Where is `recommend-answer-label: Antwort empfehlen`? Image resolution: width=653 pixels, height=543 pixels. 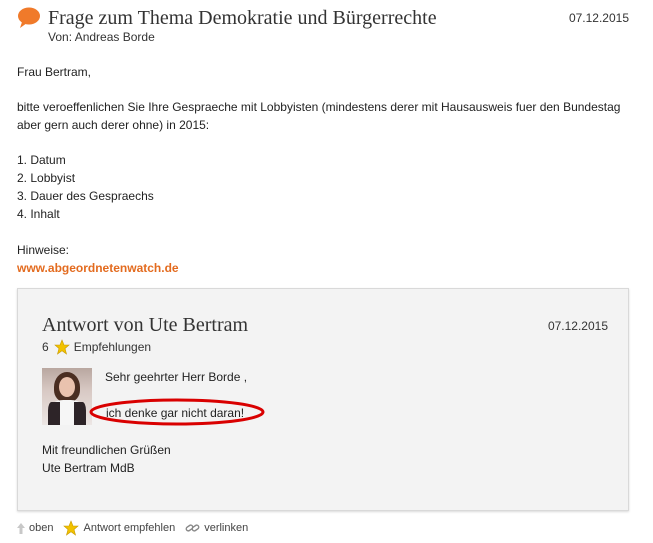
recommend-answer-label: Antwort empfehlen is located at coordinates (129, 528).